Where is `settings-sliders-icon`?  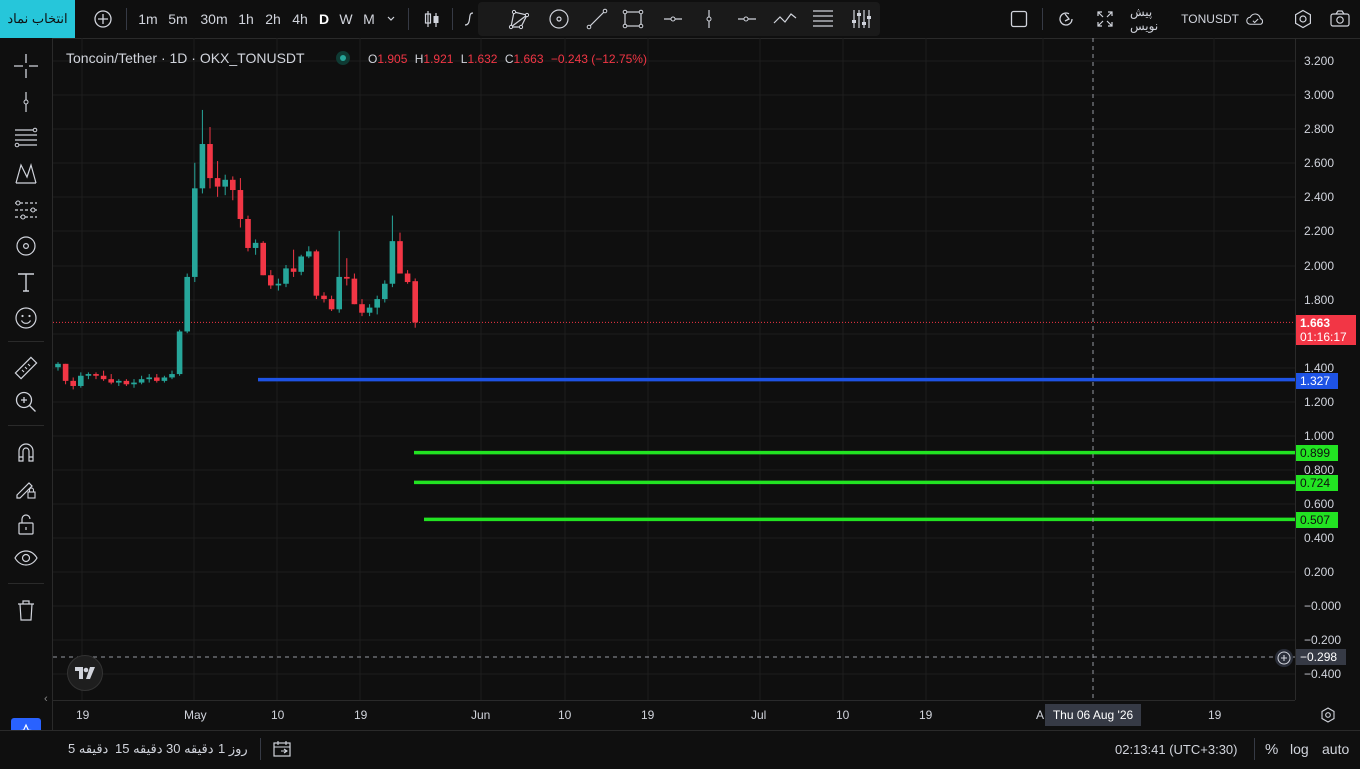
settings-sliders-icon is located at coordinates (861, 19).